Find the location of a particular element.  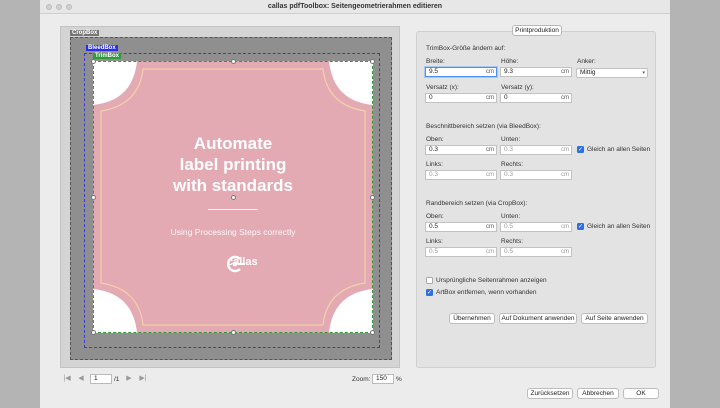

versatz-x-field: 0 cm is located at coordinates (461, 98).